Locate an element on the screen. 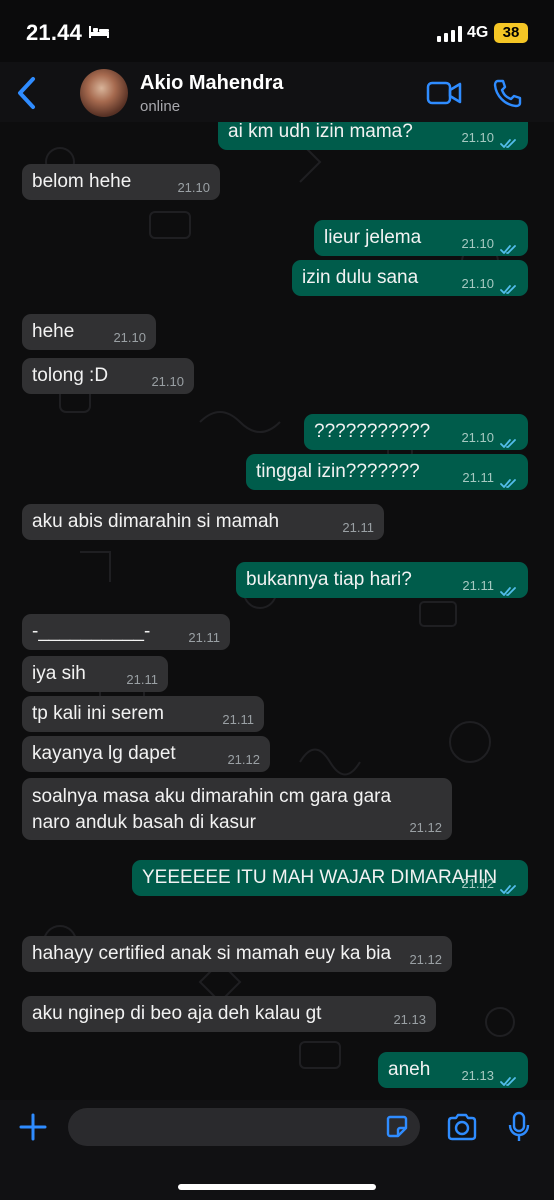  outgoing-message-bubble: ai km udh izin mama? 21.10 is located at coordinates (373, 136).